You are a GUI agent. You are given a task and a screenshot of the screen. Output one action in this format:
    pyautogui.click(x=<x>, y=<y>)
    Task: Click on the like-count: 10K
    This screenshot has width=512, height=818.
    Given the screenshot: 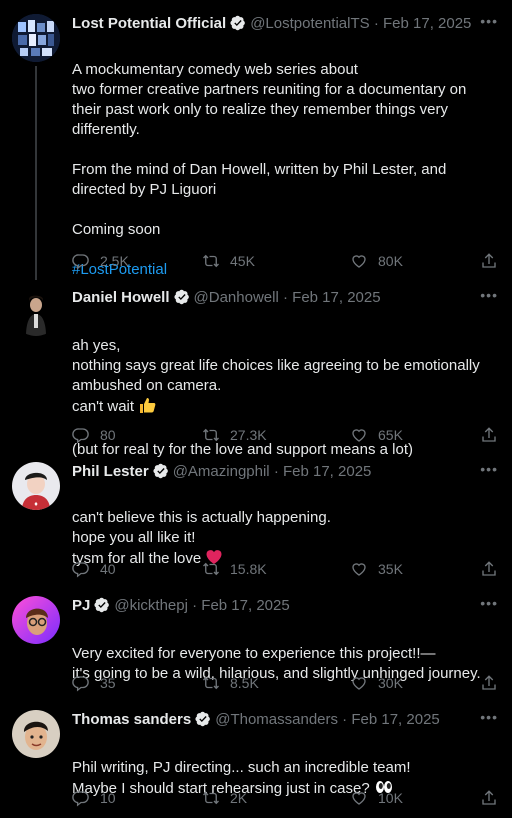 What is the action you would take?
    pyautogui.click(x=390, y=798)
    